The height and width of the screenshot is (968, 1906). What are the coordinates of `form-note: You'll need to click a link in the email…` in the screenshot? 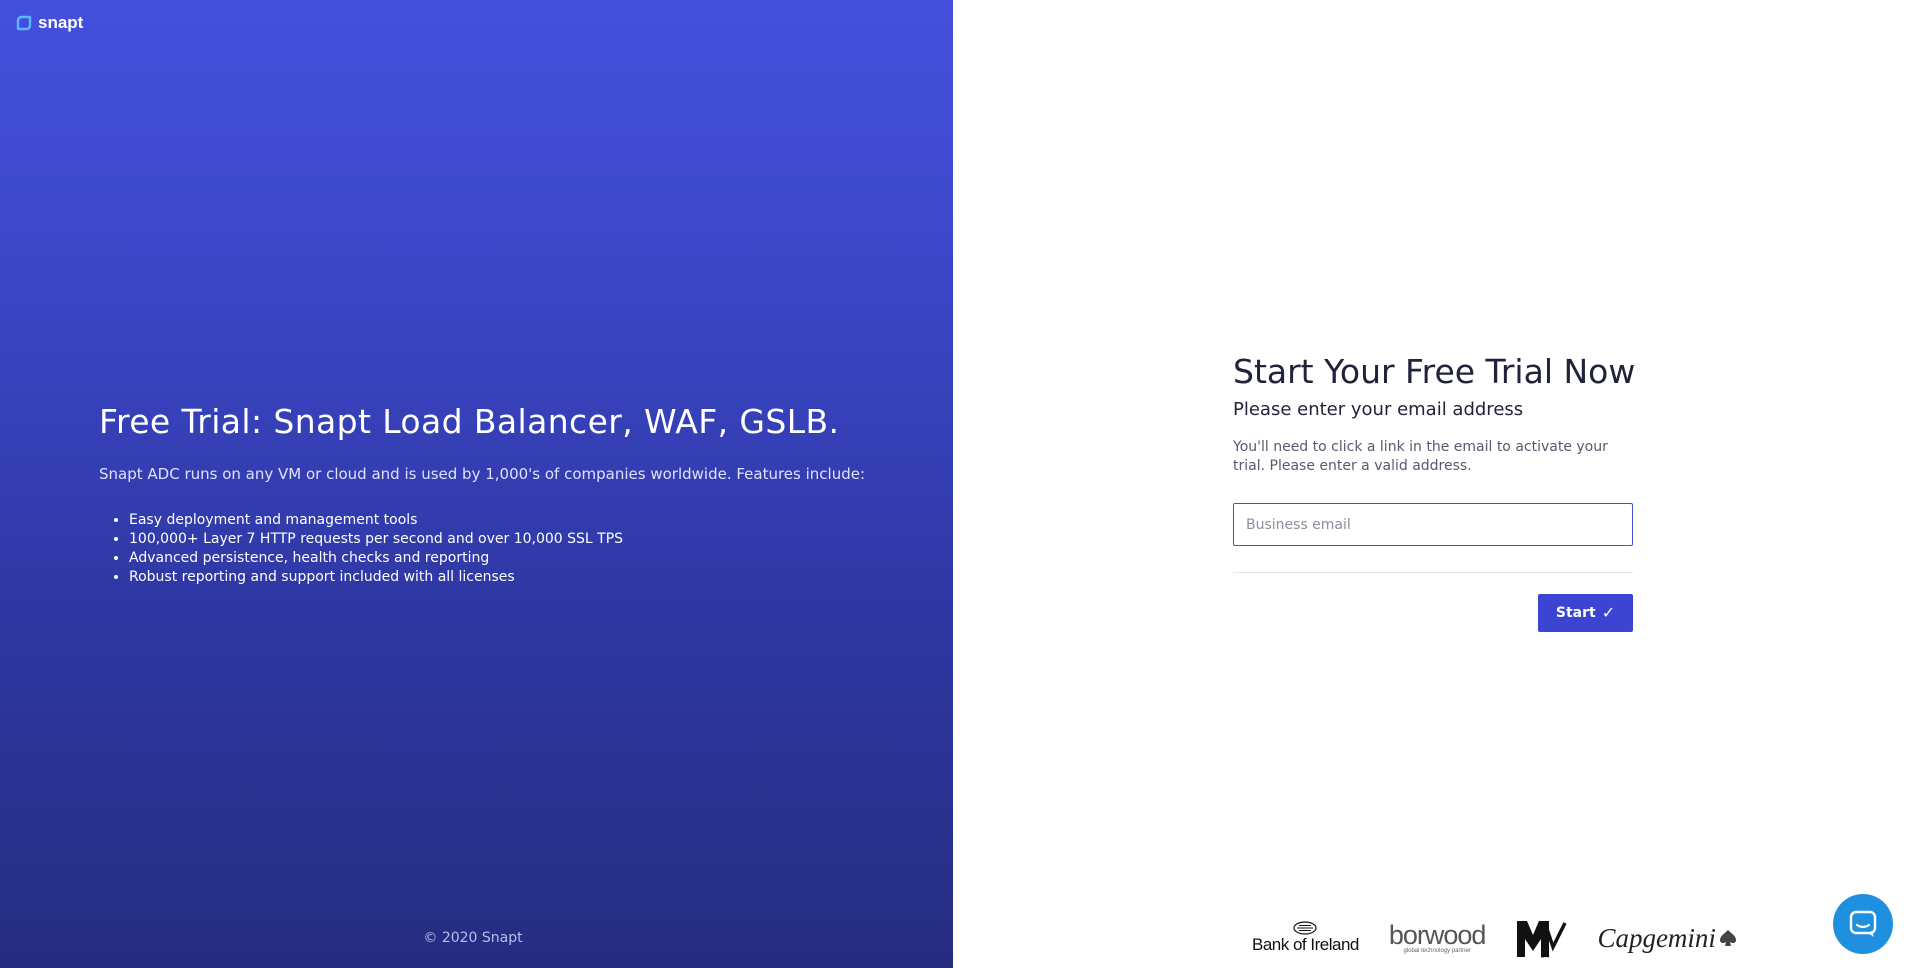 It's located at (1420, 456).